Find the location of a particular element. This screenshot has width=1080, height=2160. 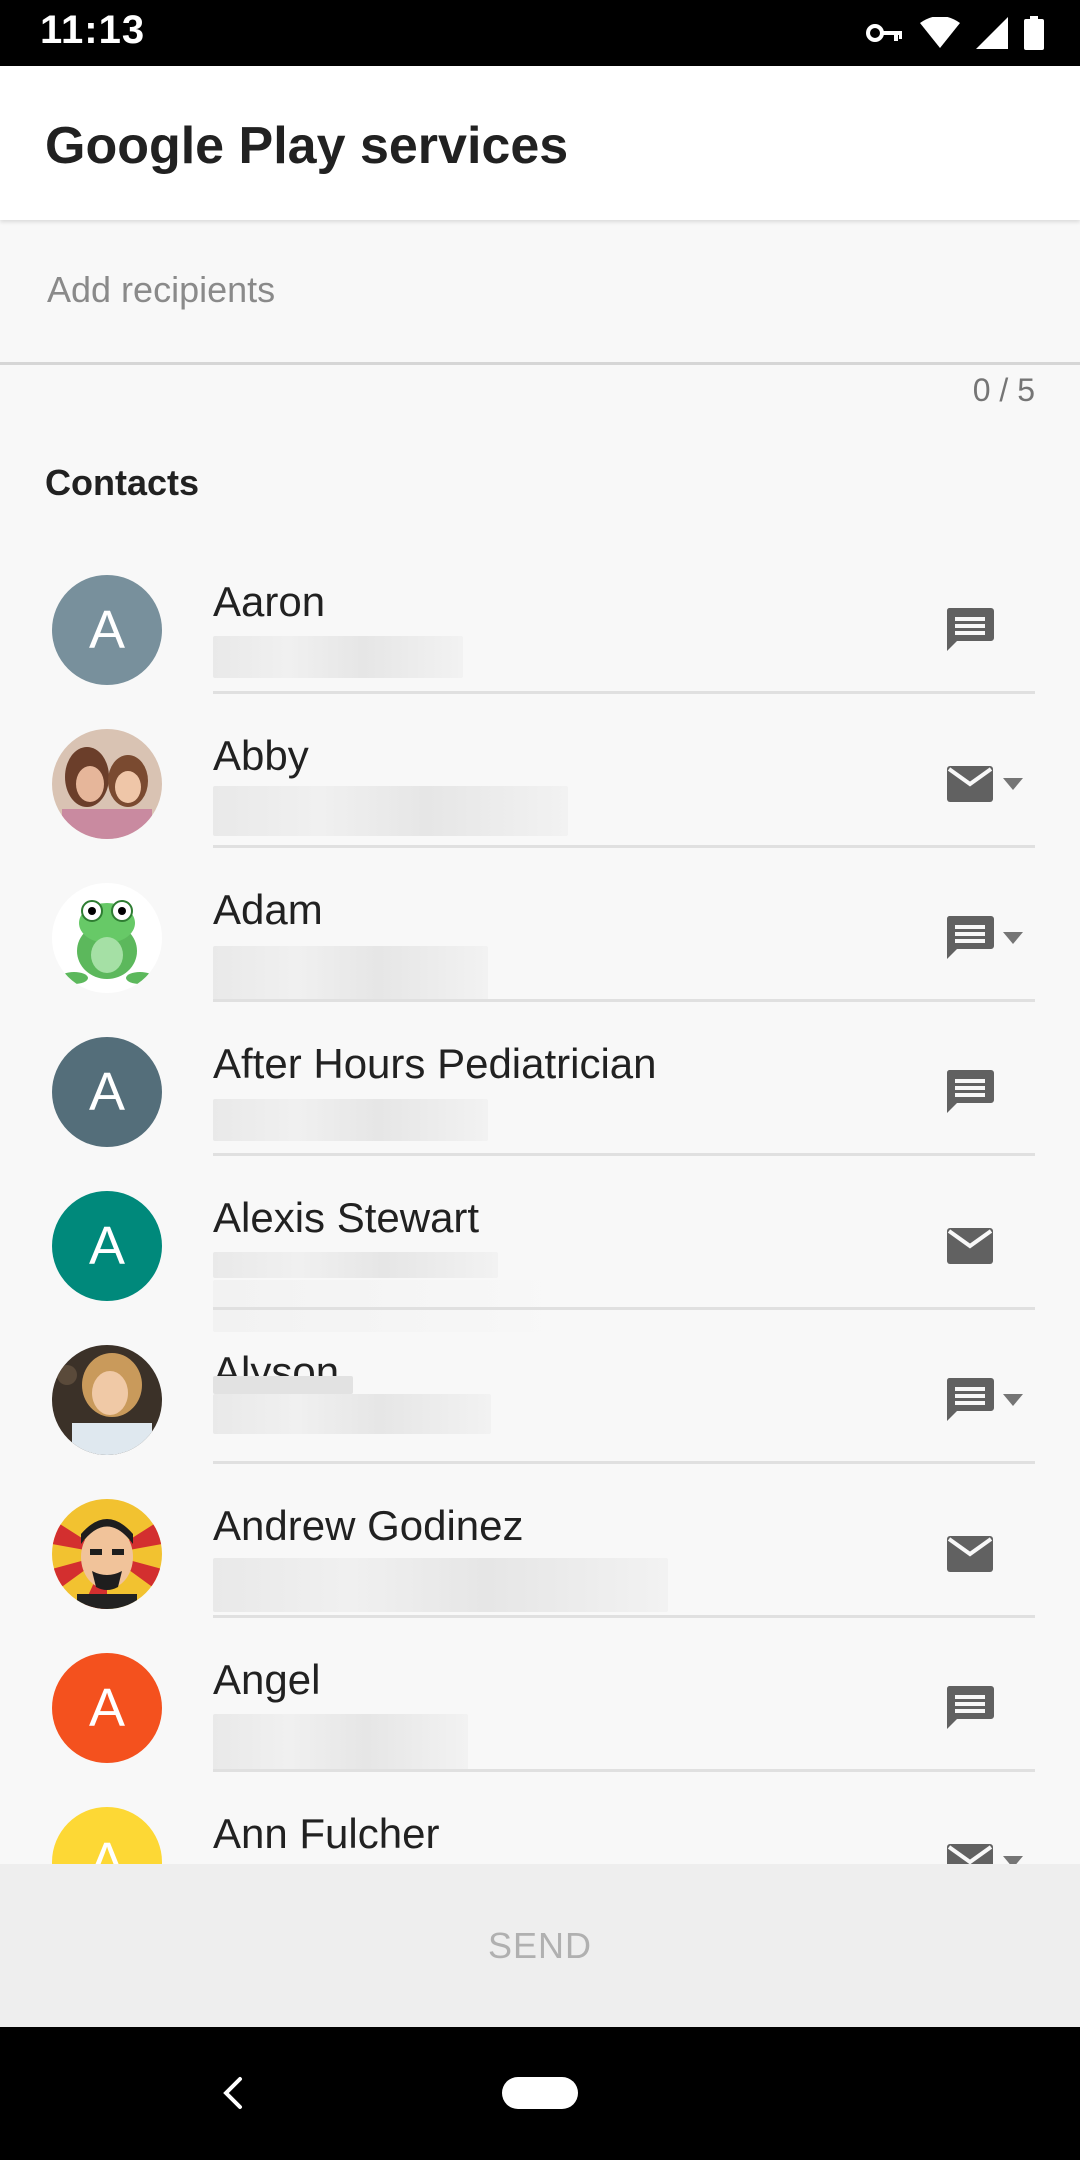

contact-name: Alexis Stewart is located at coordinates (346, 1217).